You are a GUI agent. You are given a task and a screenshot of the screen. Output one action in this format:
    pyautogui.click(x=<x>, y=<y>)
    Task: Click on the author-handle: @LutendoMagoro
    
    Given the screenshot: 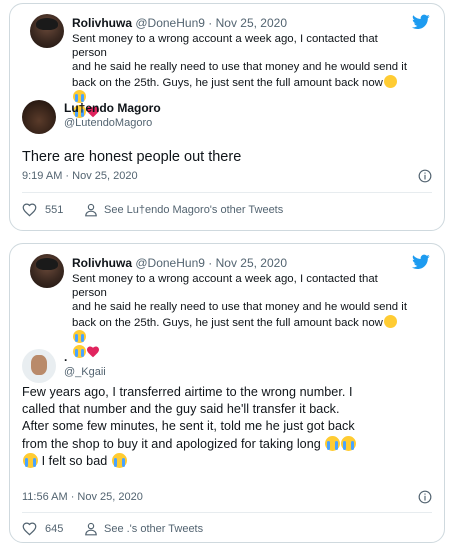 What is the action you would take?
    pyautogui.click(x=108, y=123)
    